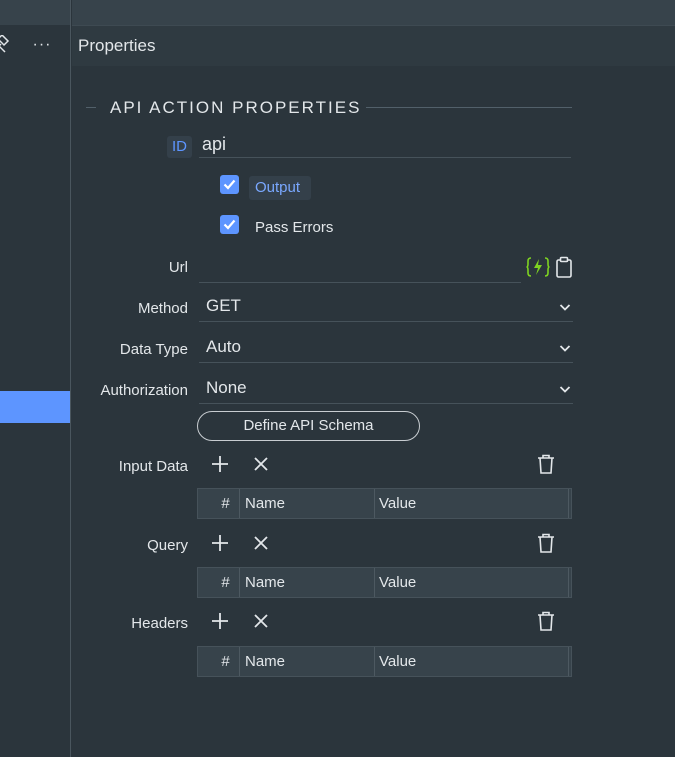 The width and height of the screenshot is (675, 757). I want to click on data-type-select: Auto, so click(386, 349).